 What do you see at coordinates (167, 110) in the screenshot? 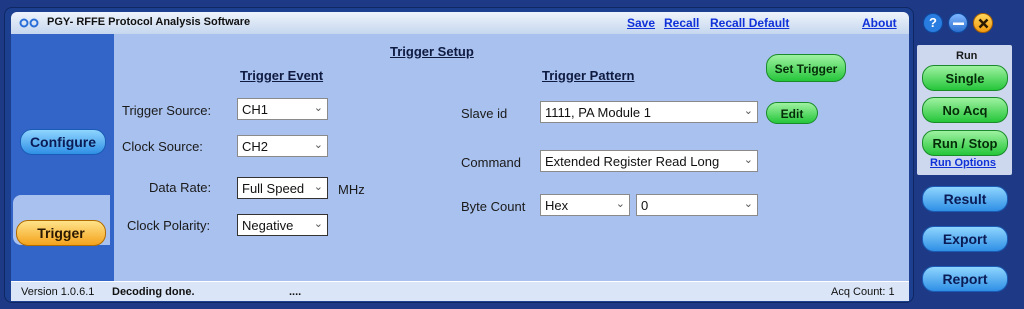
I see `trigger-source-label: Trigger Source:` at bounding box center [167, 110].